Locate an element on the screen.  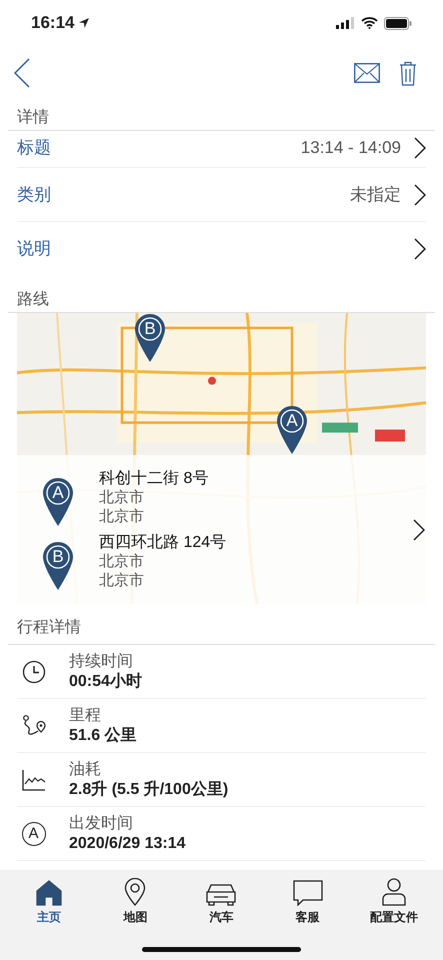
location-arrow-icon is located at coordinates (84, 23).